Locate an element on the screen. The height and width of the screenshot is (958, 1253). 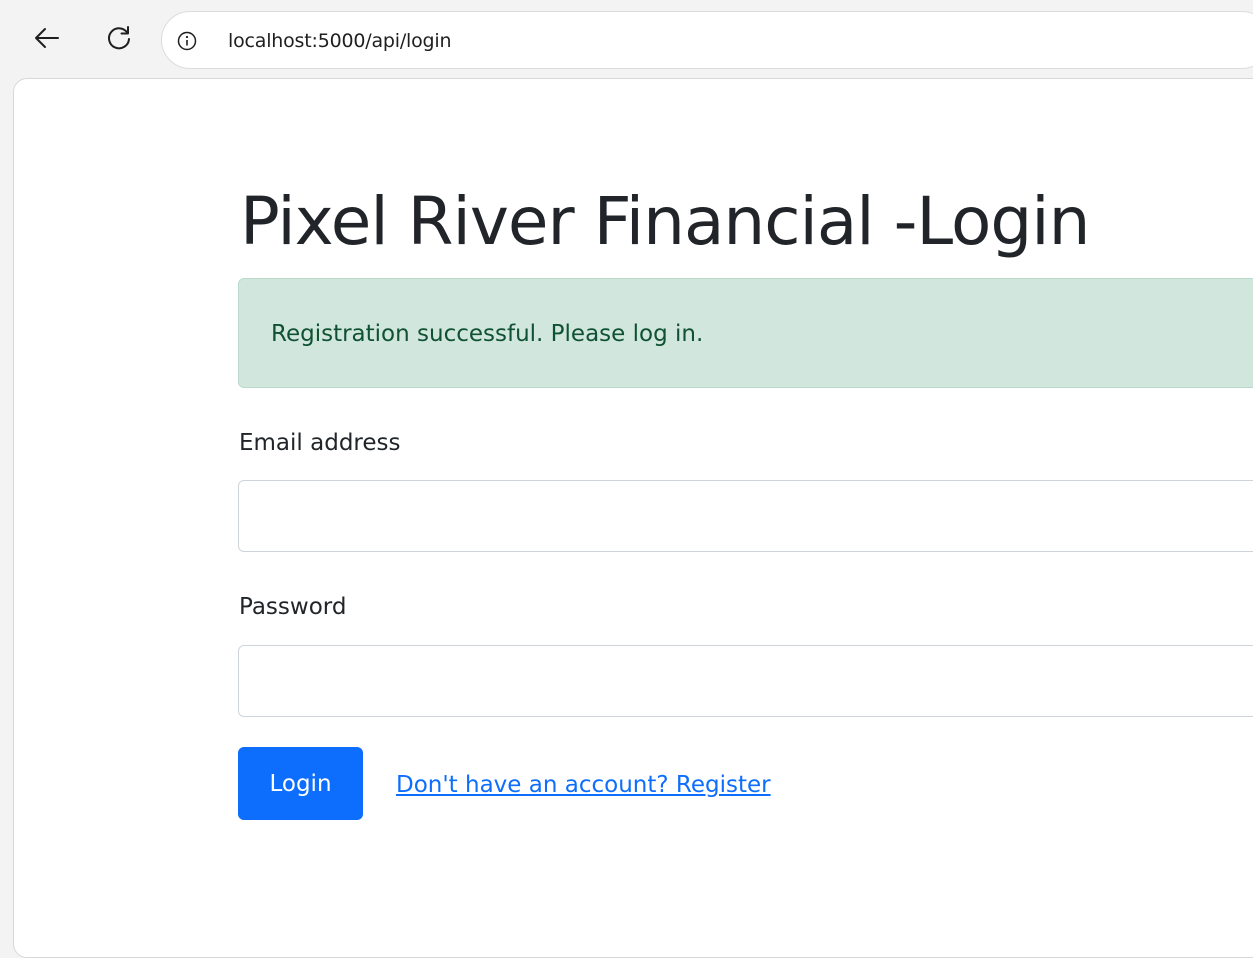
reload-button is located at coordinates (119, 40).